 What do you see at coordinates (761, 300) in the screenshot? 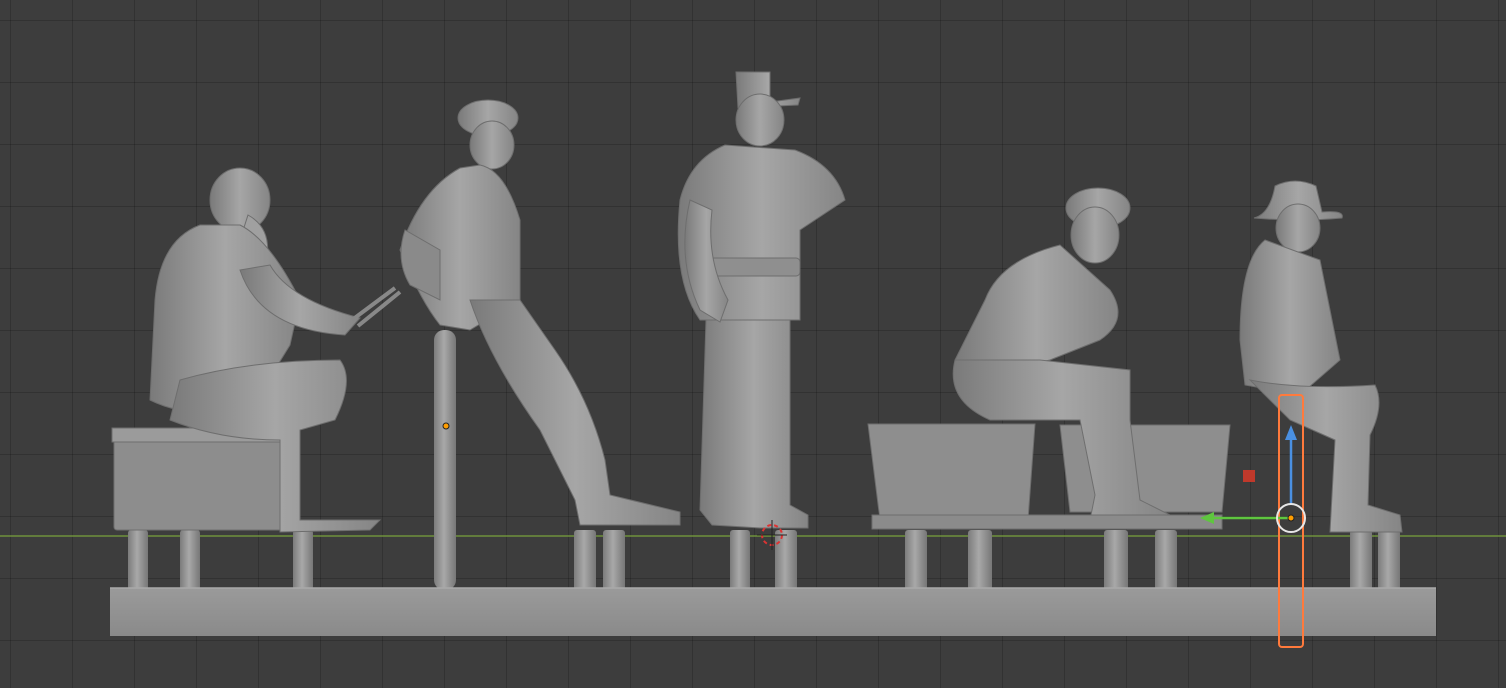
I see `figure-standing-soldier` at bounding box center [761, 300].